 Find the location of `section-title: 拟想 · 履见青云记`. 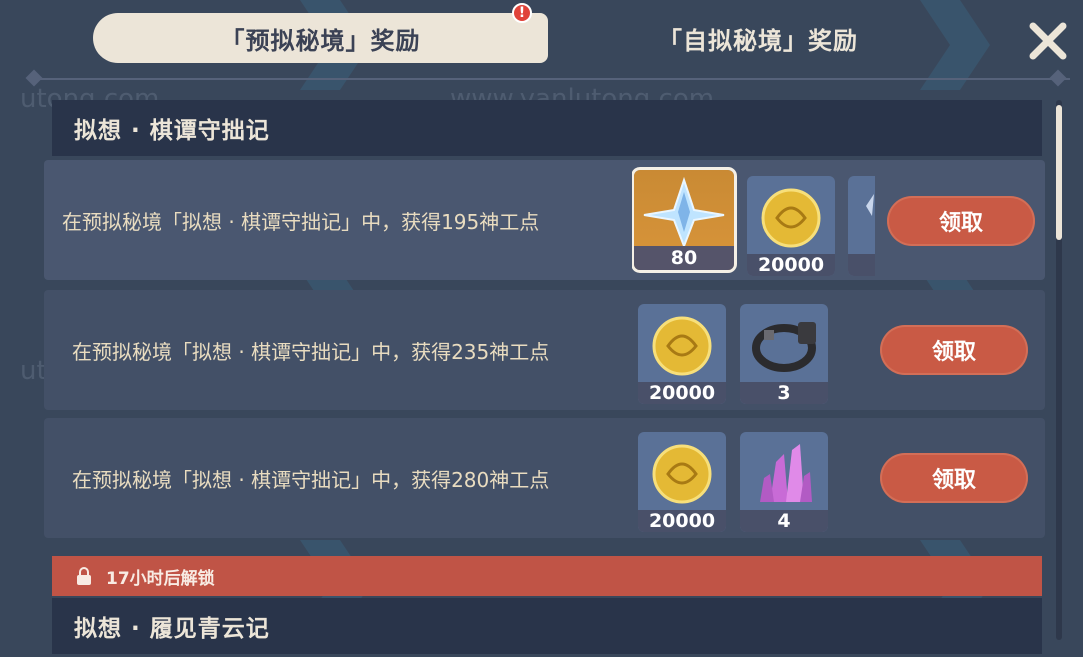

section-title: 拟想 · 履见青云记 is located at coordinates (547, 626).